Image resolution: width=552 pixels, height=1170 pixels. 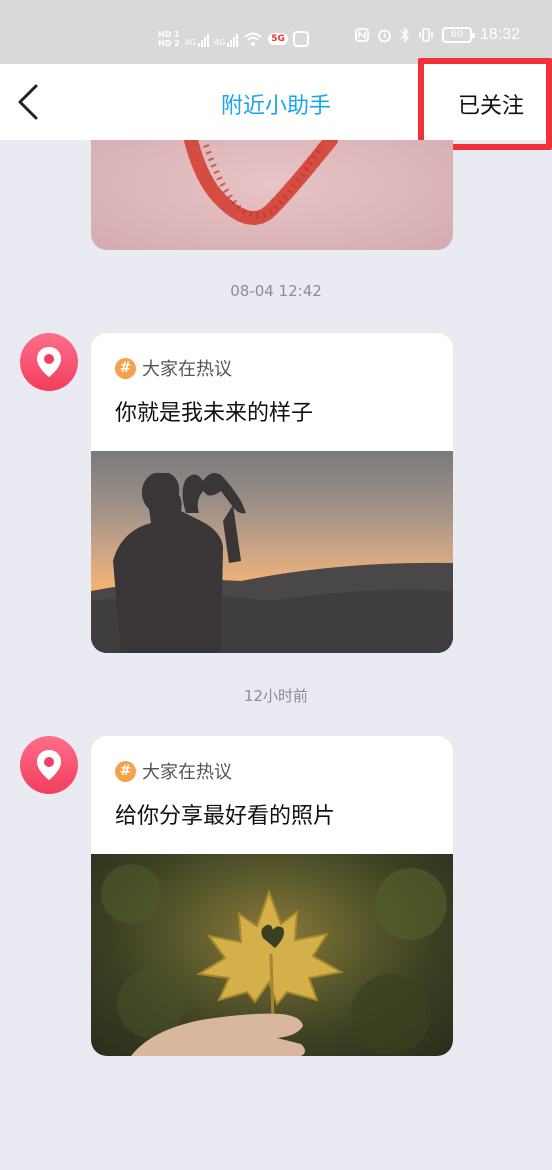 I want to click on alarm-icon, so click(x=384, y=35).